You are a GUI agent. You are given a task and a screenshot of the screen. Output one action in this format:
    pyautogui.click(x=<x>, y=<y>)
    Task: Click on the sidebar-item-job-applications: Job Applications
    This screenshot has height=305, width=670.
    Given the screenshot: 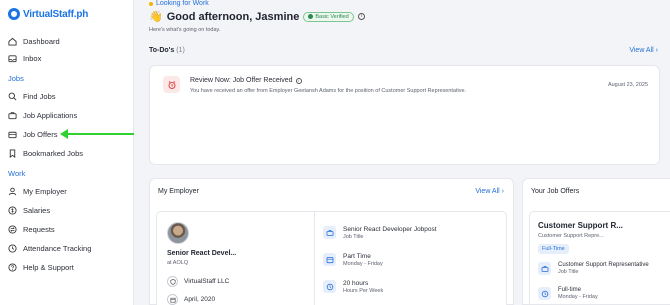 What is the action you would take?
    pyautogui.click(x=42, y=115)
    